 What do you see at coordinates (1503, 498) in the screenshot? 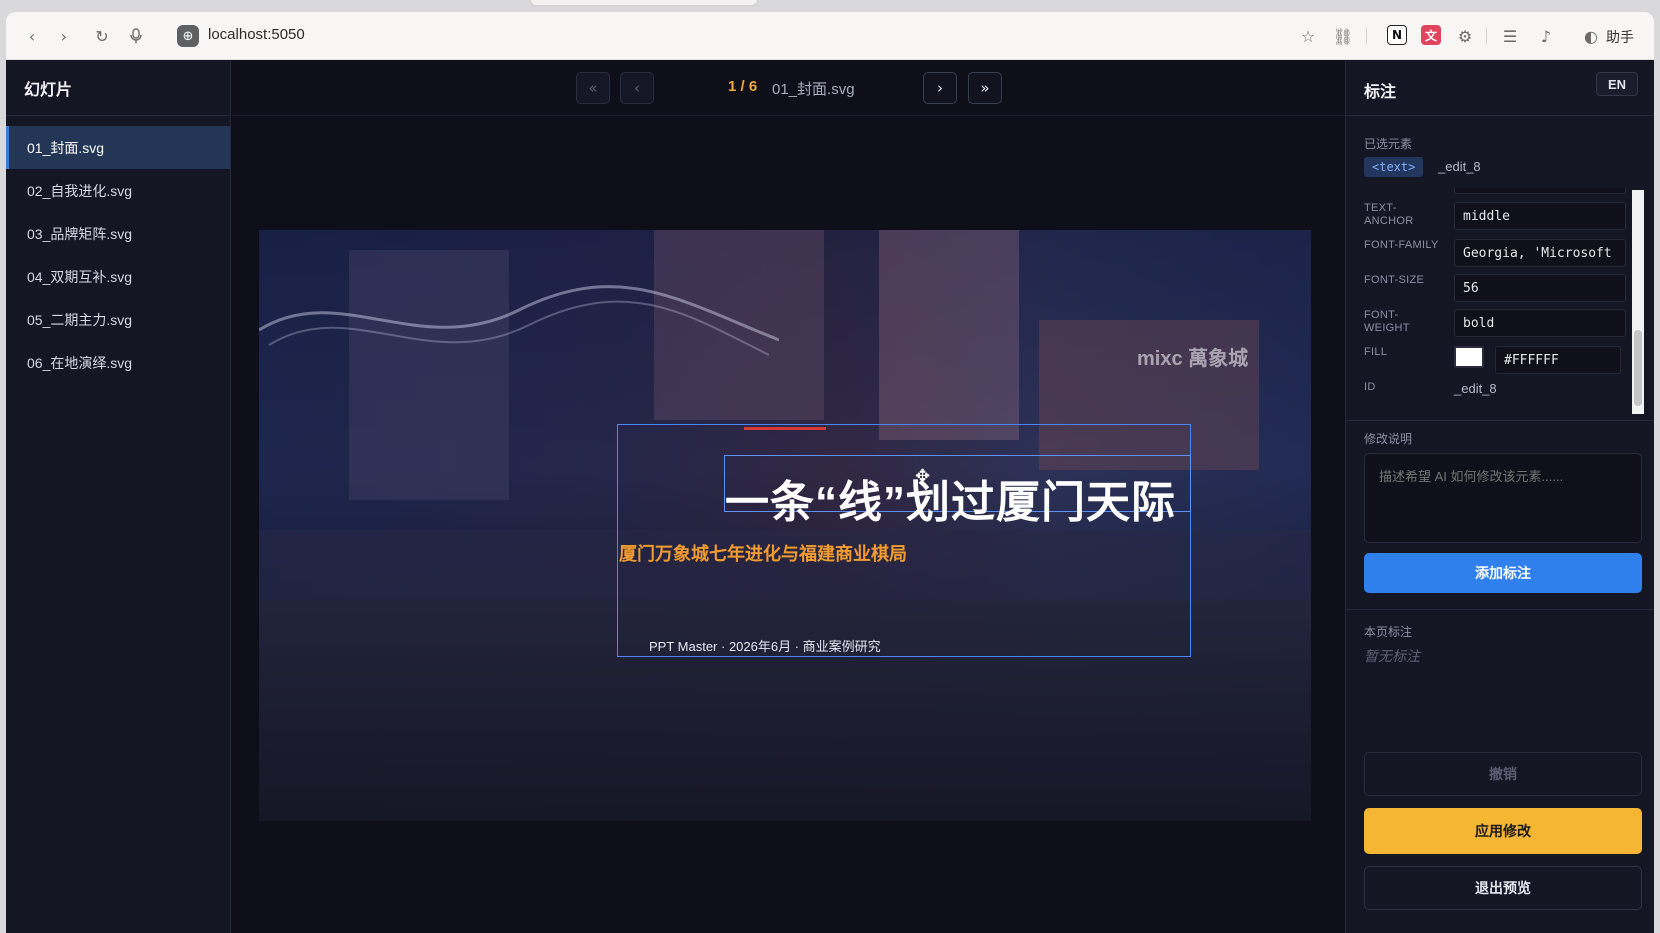
I see `note-textarea` at bounding box center [1503, 498].